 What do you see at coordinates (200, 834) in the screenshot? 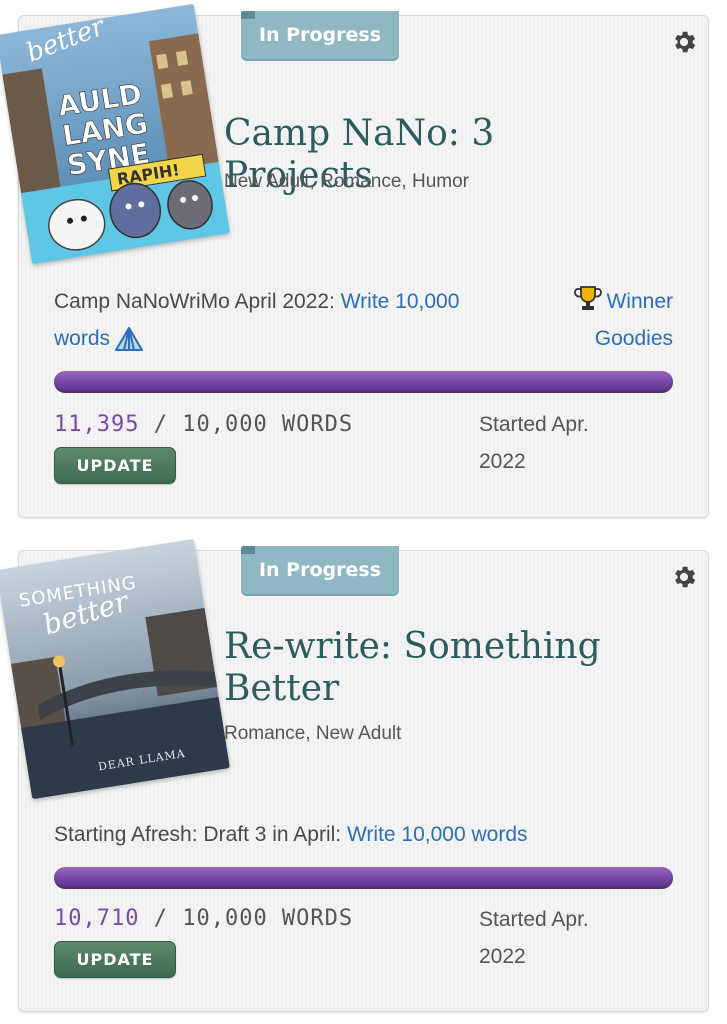
I see `goal-prefix: Starting Afresh: Draft 3 in April:` at bounding box center [200, 834].